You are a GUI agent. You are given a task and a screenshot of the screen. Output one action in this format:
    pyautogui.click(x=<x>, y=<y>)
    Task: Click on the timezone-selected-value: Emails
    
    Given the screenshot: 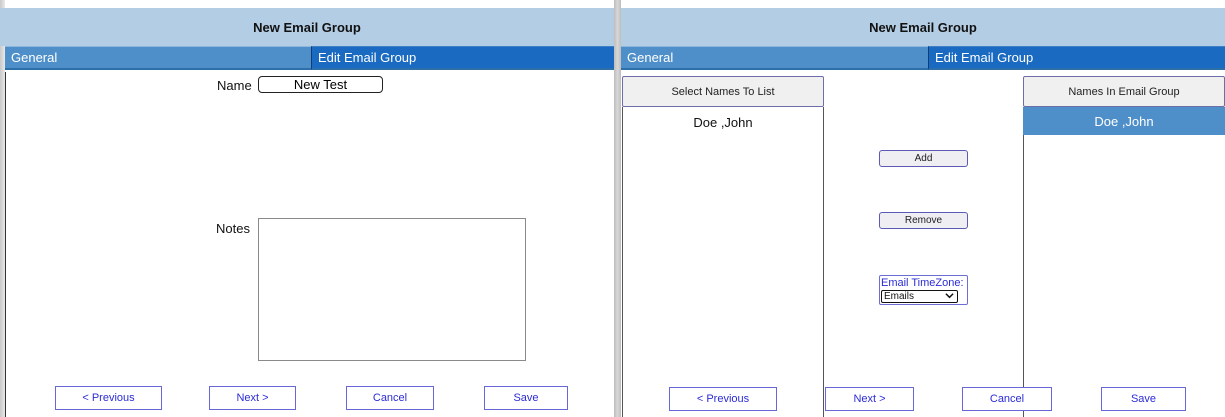 What is the action you would take?
    pyautogui.click(x=899, y=296)
    